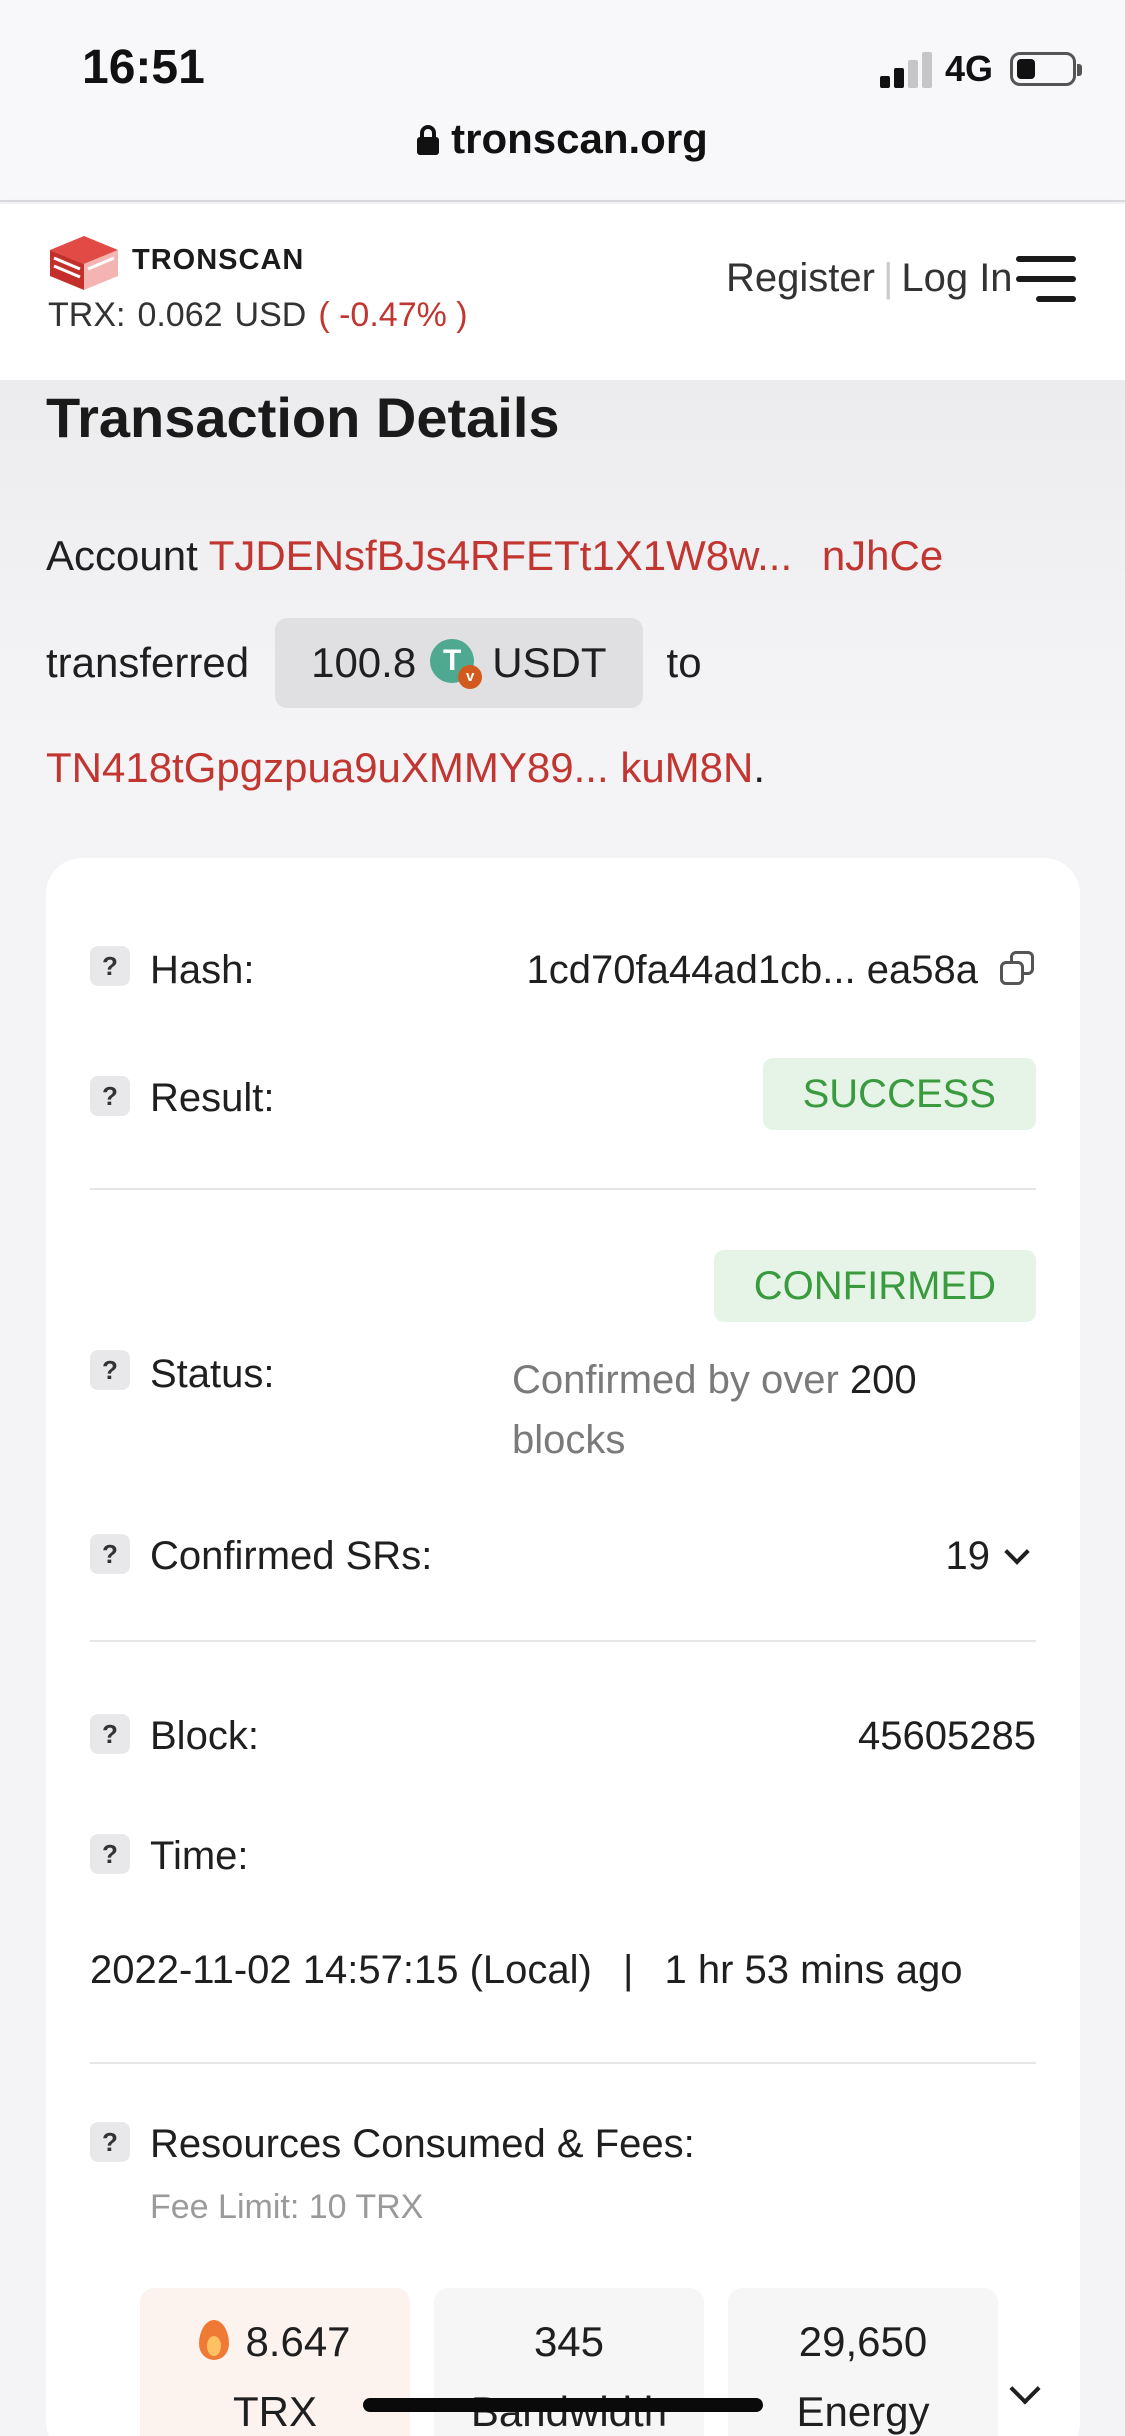 This screenshot has height=2436, width=1125. Describe the element at coordinates (686, 767) in the screenshot. I see `to-address-end: kuM8N` at that location.